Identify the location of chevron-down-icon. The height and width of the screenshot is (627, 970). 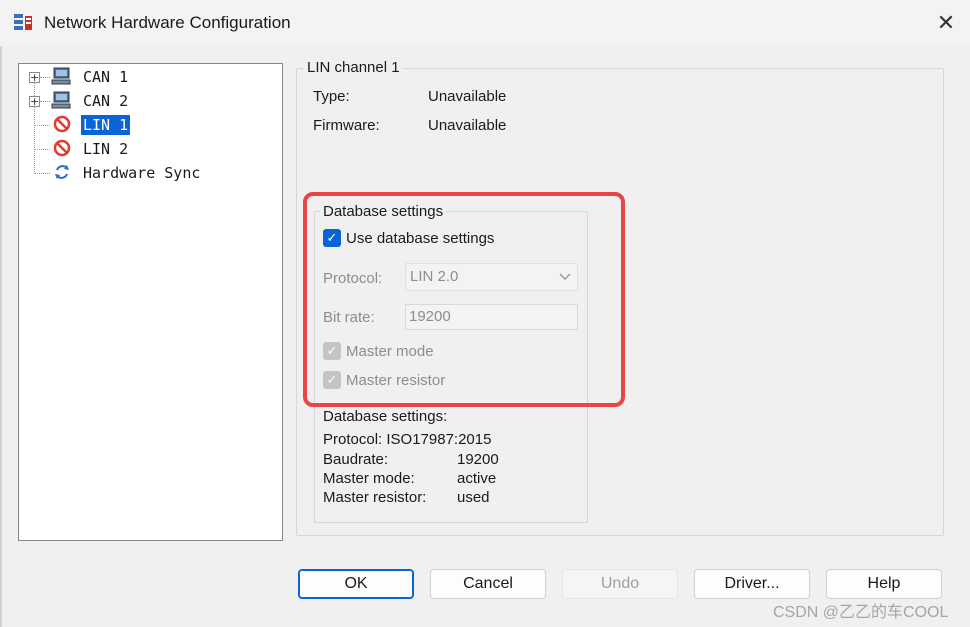
(565, 277).